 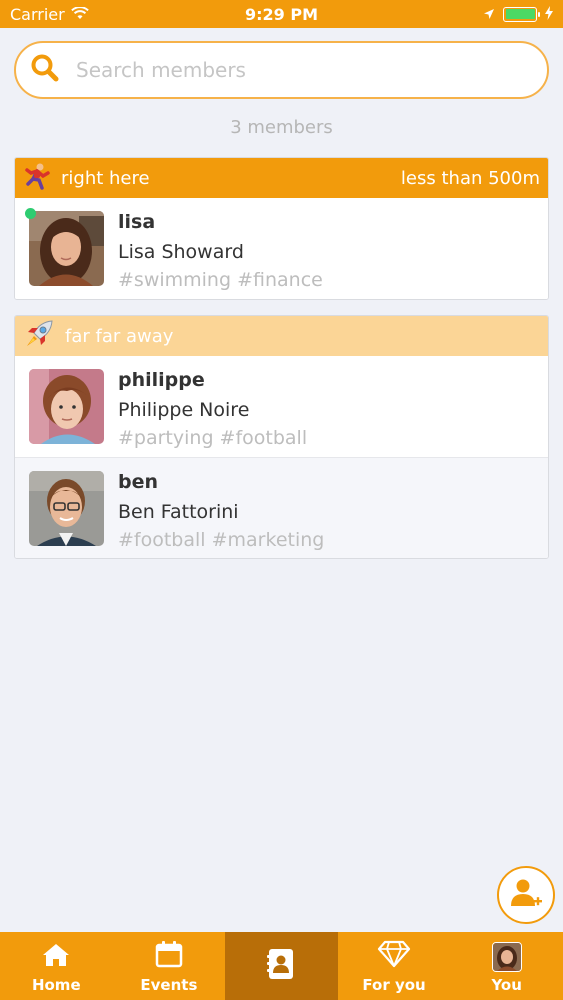 I want to click on status-time: 9:29 PM, so click(x=281, y=14).